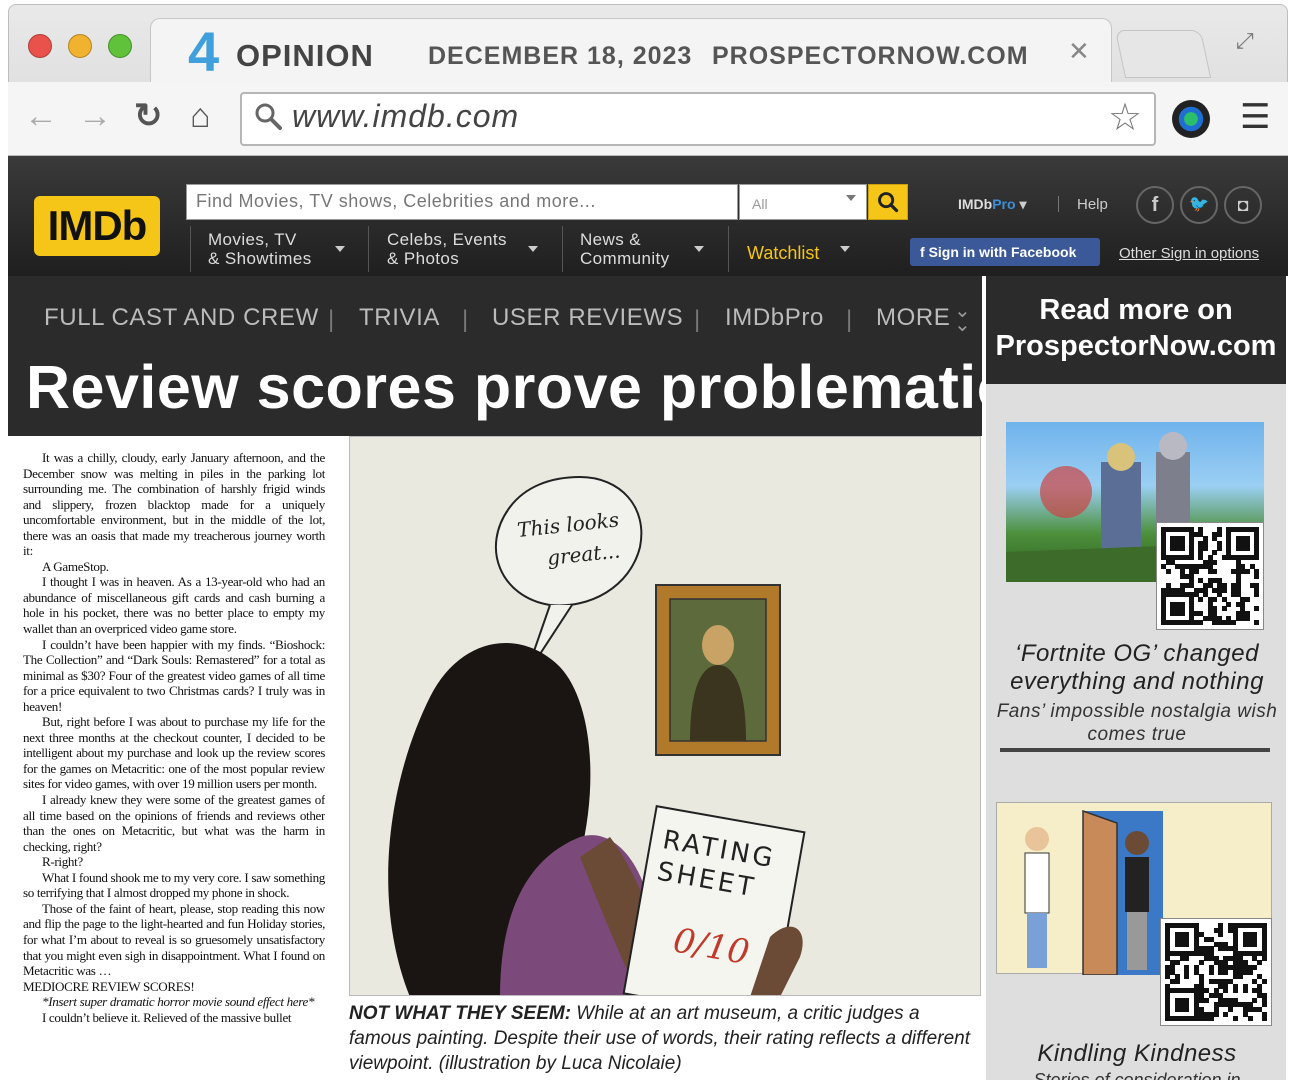 The height and width of the screenshot is (1080, 1296). What do you see at coordinates (460, 1013) in the screenshot?
I see `caption-lead: NOT WHAT THEY SEEM:` at bounding box center [460, 1013].